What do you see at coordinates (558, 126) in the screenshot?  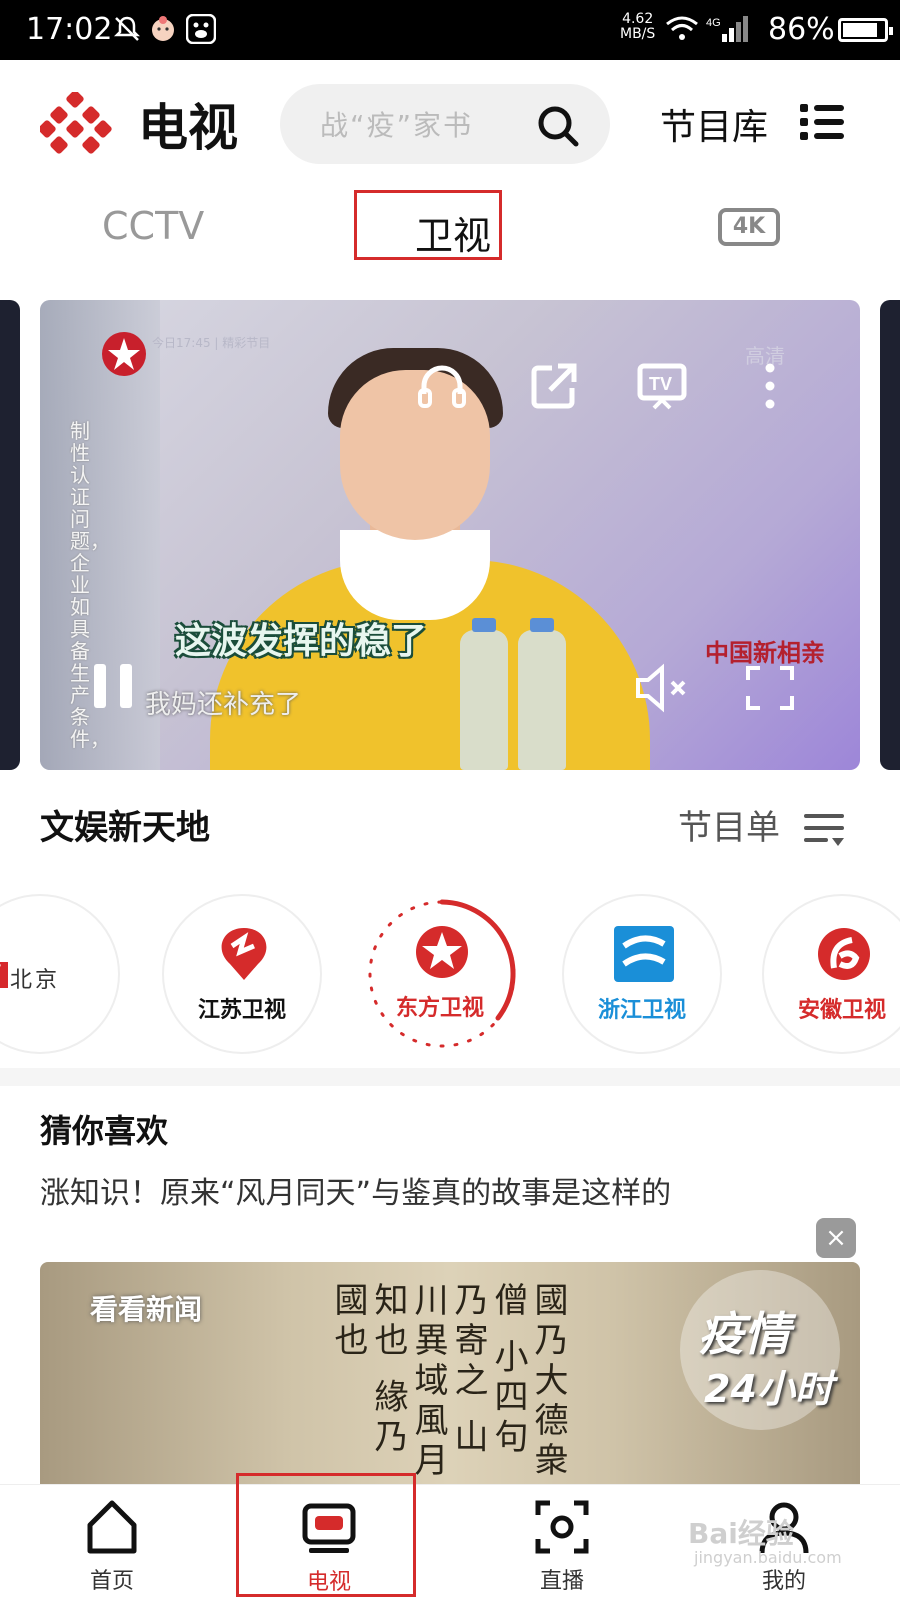 I see `search-icon` at bounding box center [558, 126].